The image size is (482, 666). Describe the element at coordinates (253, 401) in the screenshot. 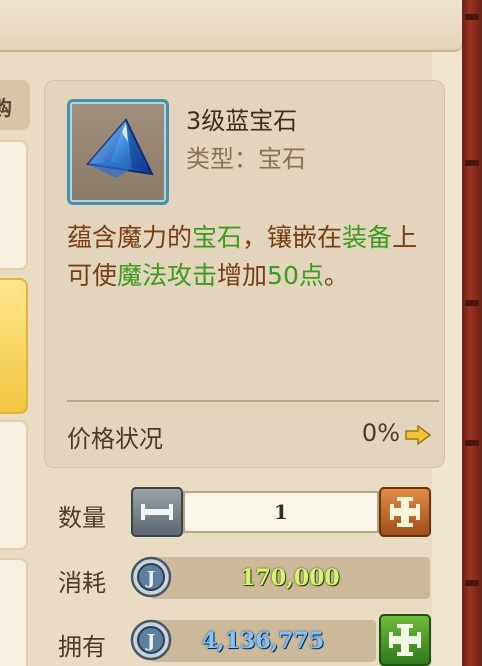

I see `divider` at that location.